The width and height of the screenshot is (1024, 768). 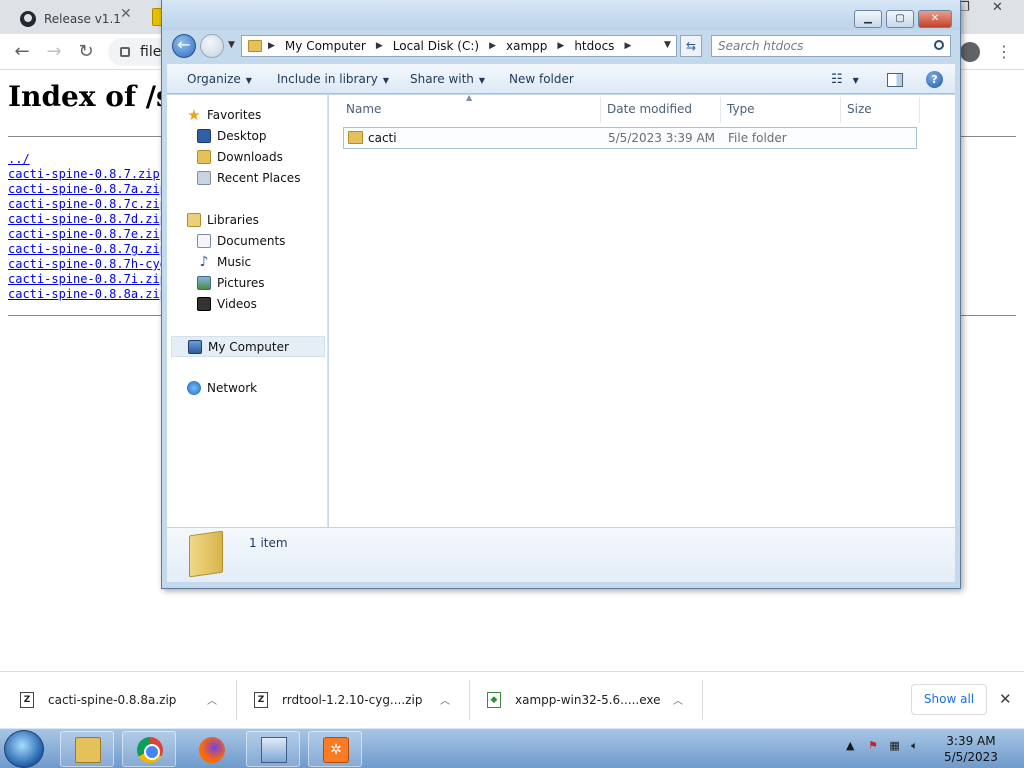 What do you see at coordinates (223, 220) in the screenshot?
I see `nav-libraries: Libraries` at bounding box center [223, 220].